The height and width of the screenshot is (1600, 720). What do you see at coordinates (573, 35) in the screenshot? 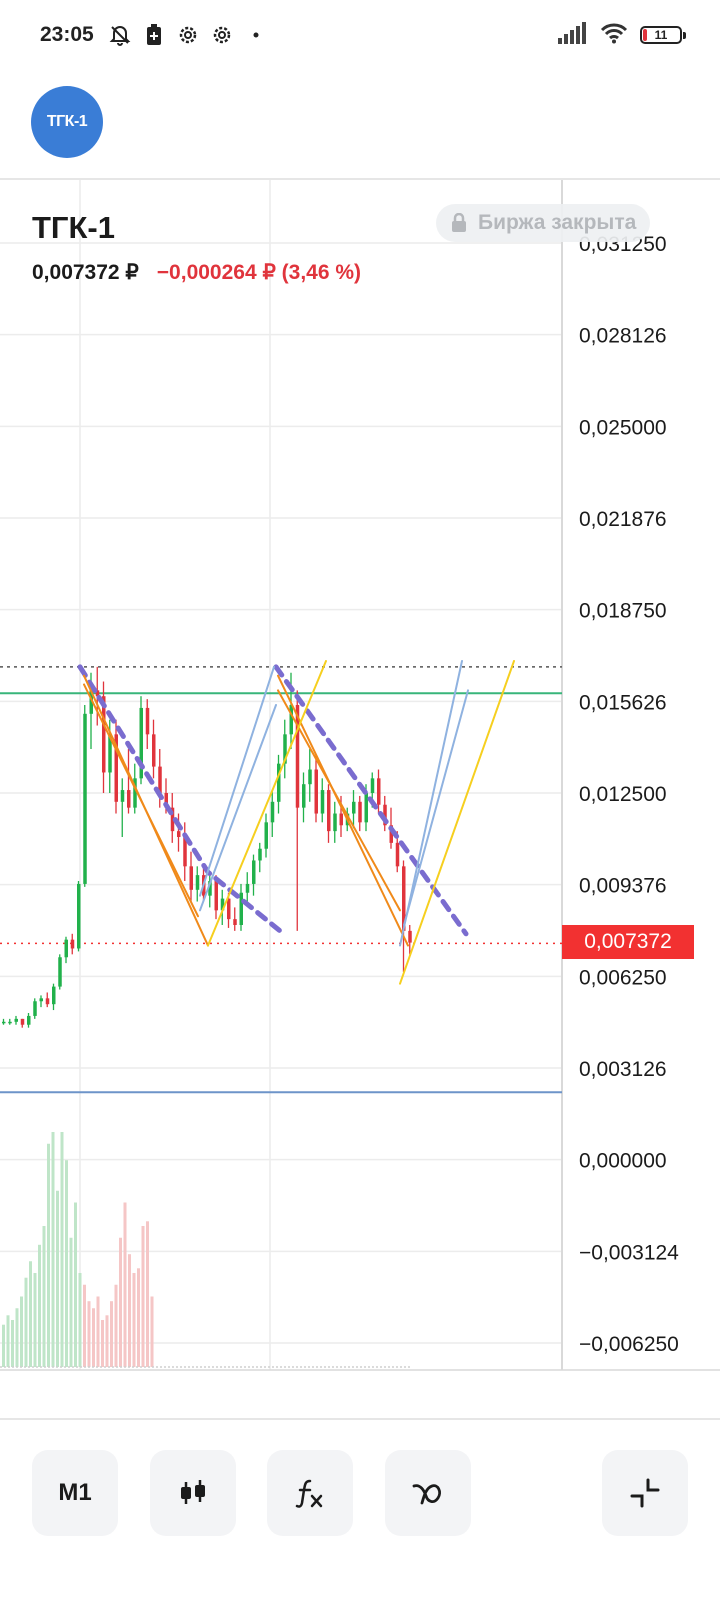
I see `signal-icon` at bounding box center [573, 35].